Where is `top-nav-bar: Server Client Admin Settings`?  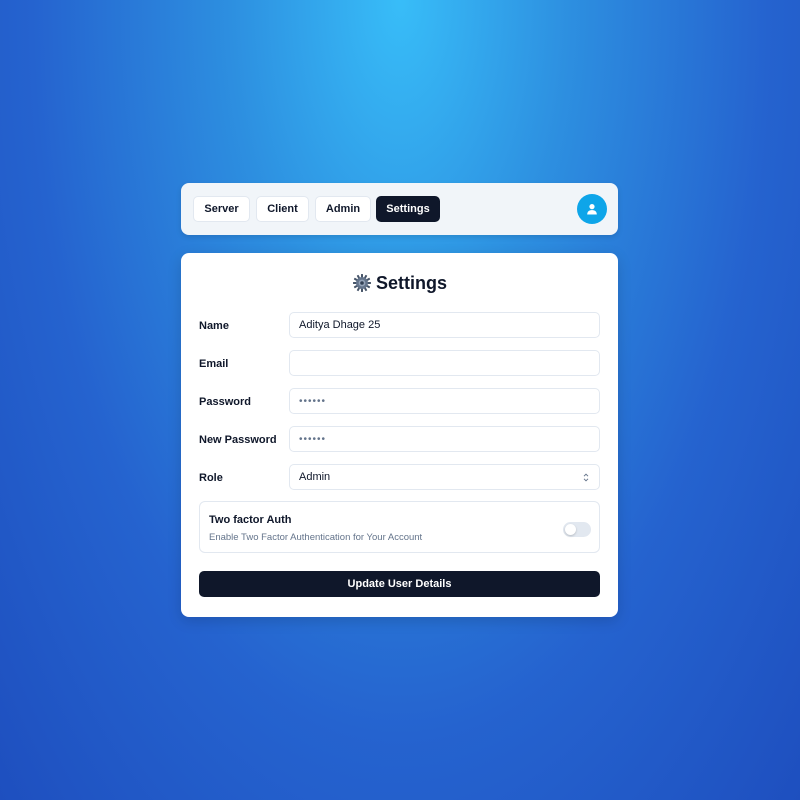
top-nav-bar: Server Client Admin Settings is located at coordinates (399, 209).